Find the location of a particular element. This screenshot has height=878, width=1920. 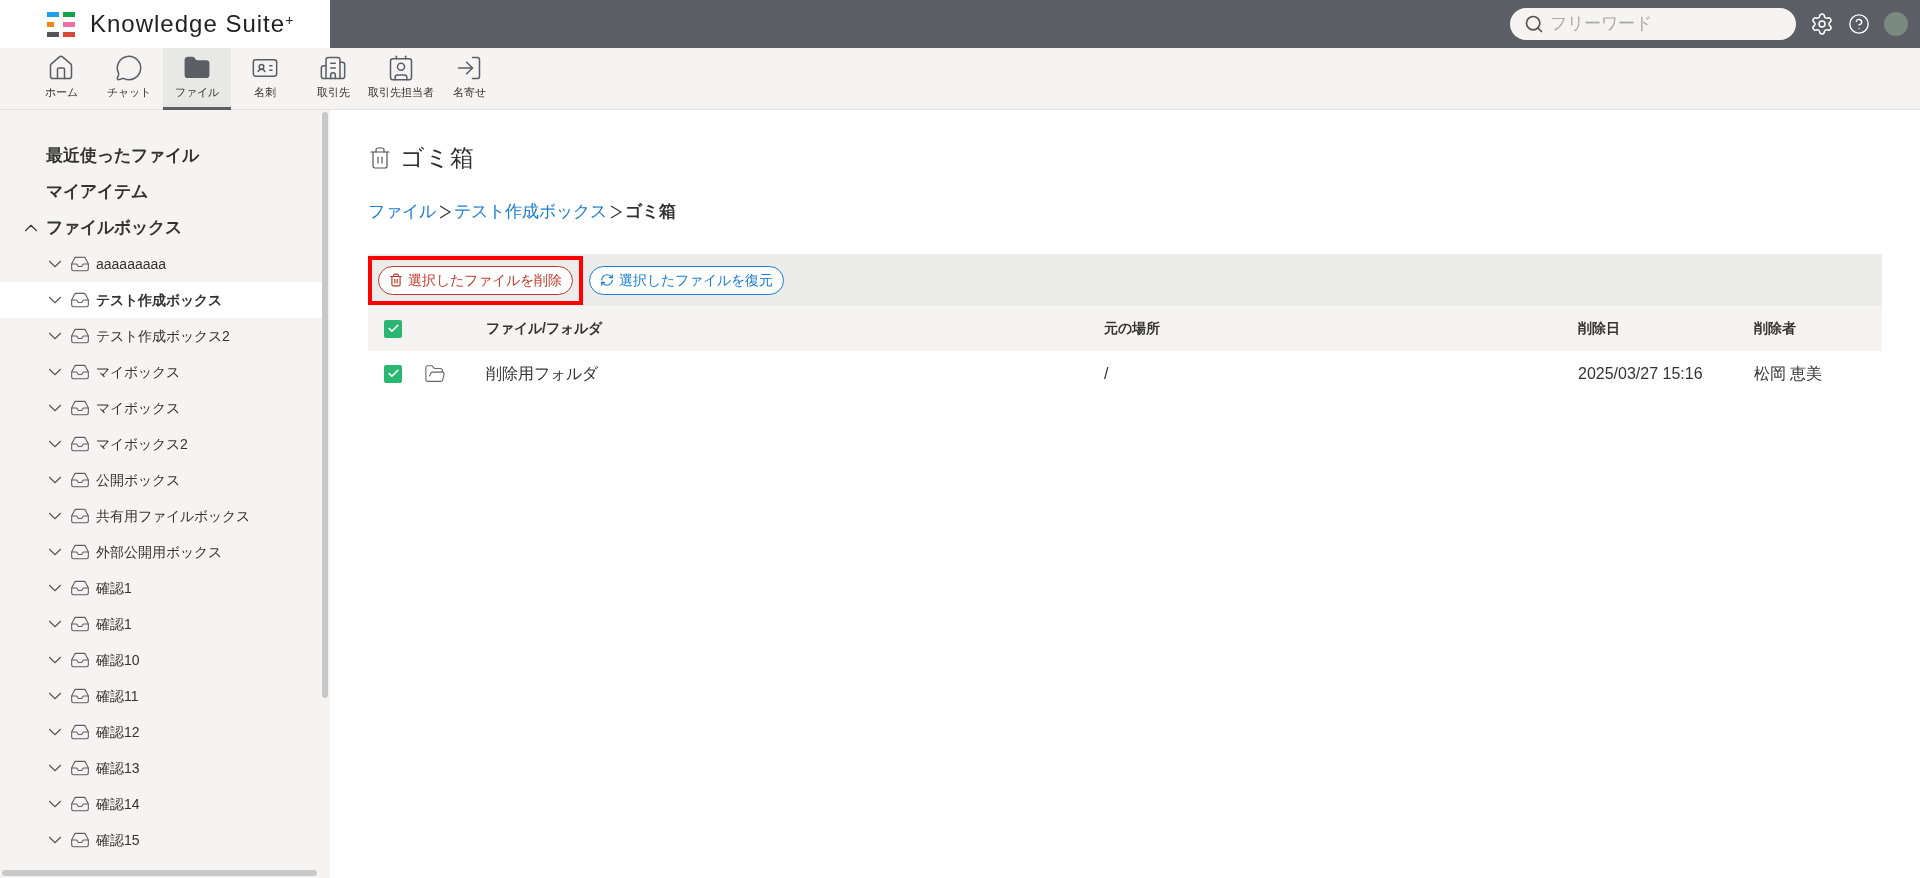

table-cell: 2025/03/27 15:16 is located at coordinates (1640, 373).